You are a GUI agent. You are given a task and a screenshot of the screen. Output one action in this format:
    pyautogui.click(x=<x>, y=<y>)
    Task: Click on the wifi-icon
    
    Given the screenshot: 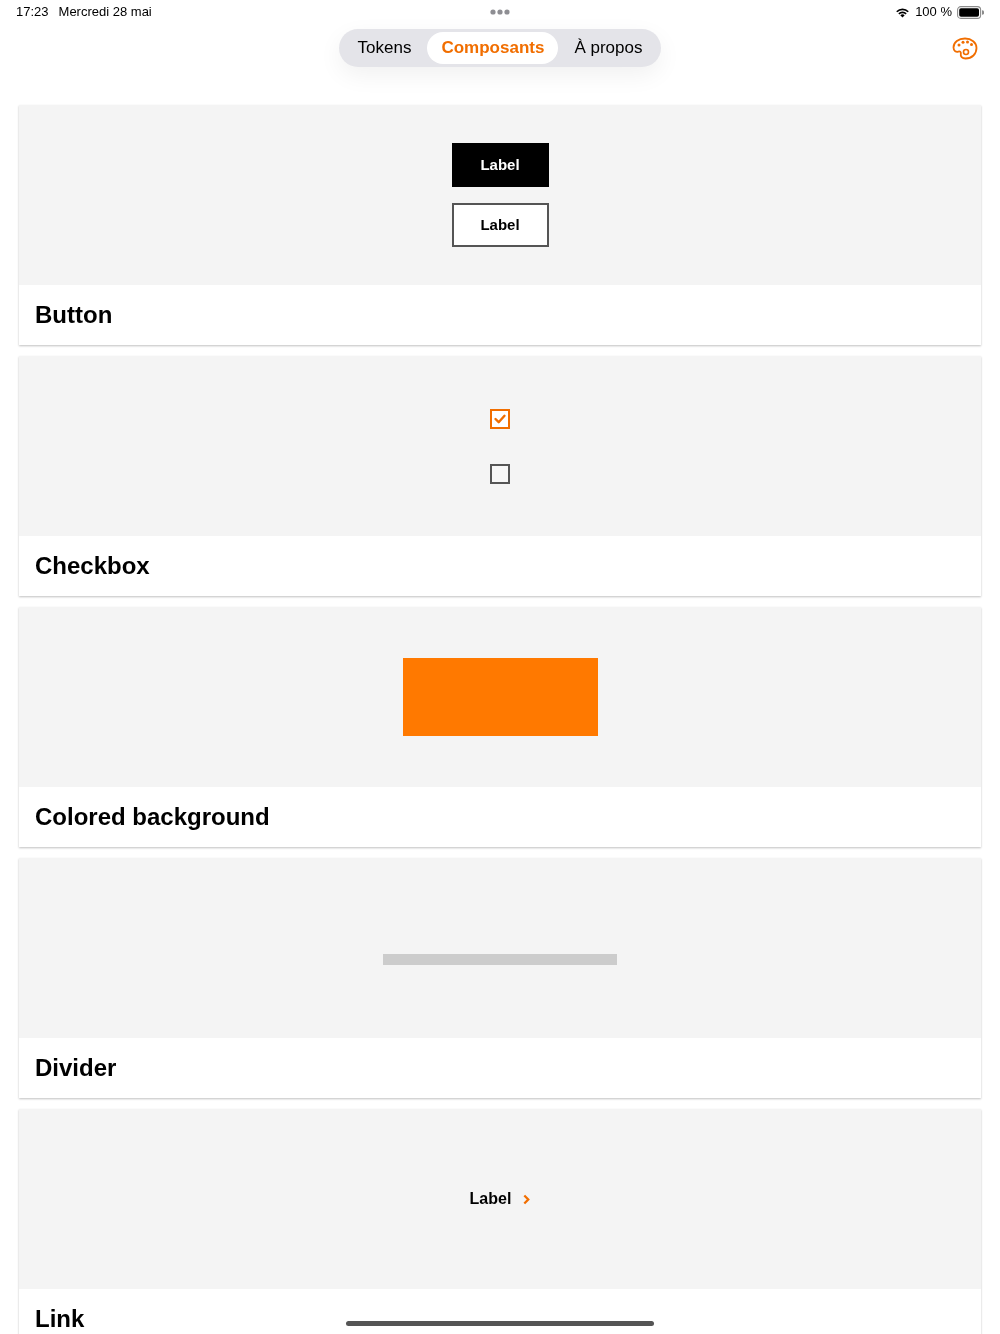 What is the action you would take?
    pyautogui.click(x=903, y=12)
    